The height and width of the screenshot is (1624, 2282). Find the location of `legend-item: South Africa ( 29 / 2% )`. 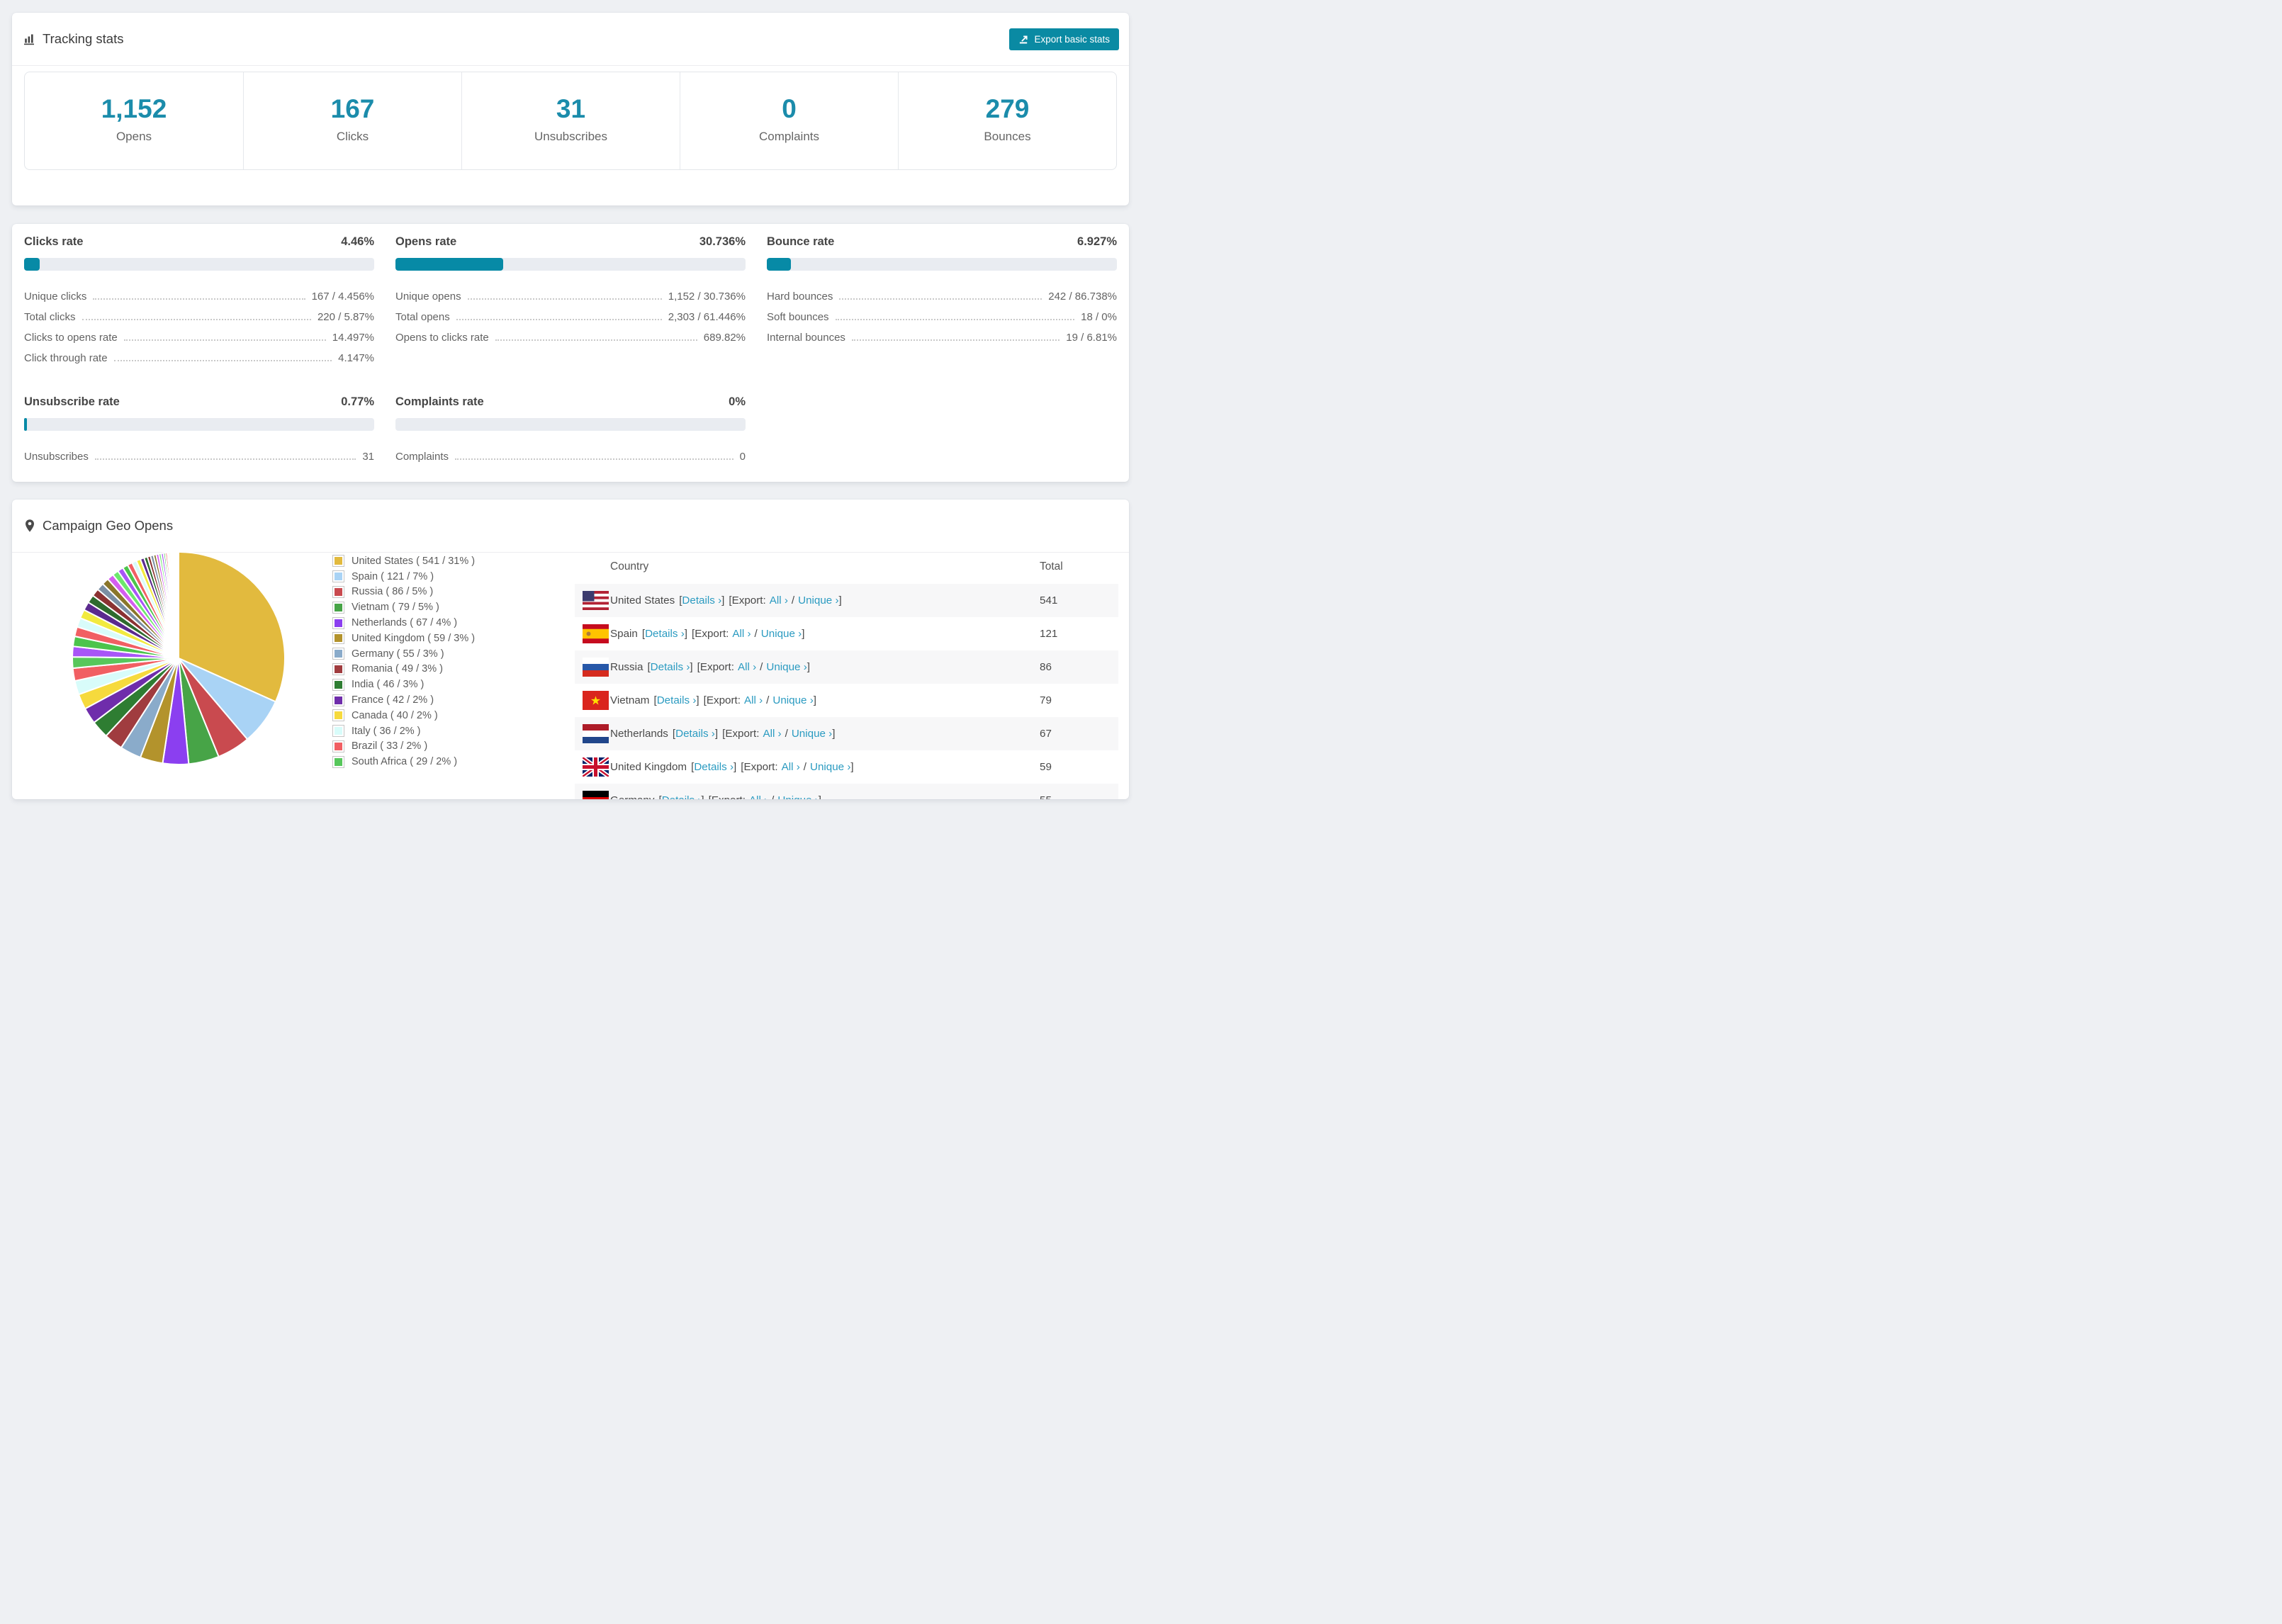

legend-item: South Africa ( 29 / 2% ) is located at coordinates (404, 762).